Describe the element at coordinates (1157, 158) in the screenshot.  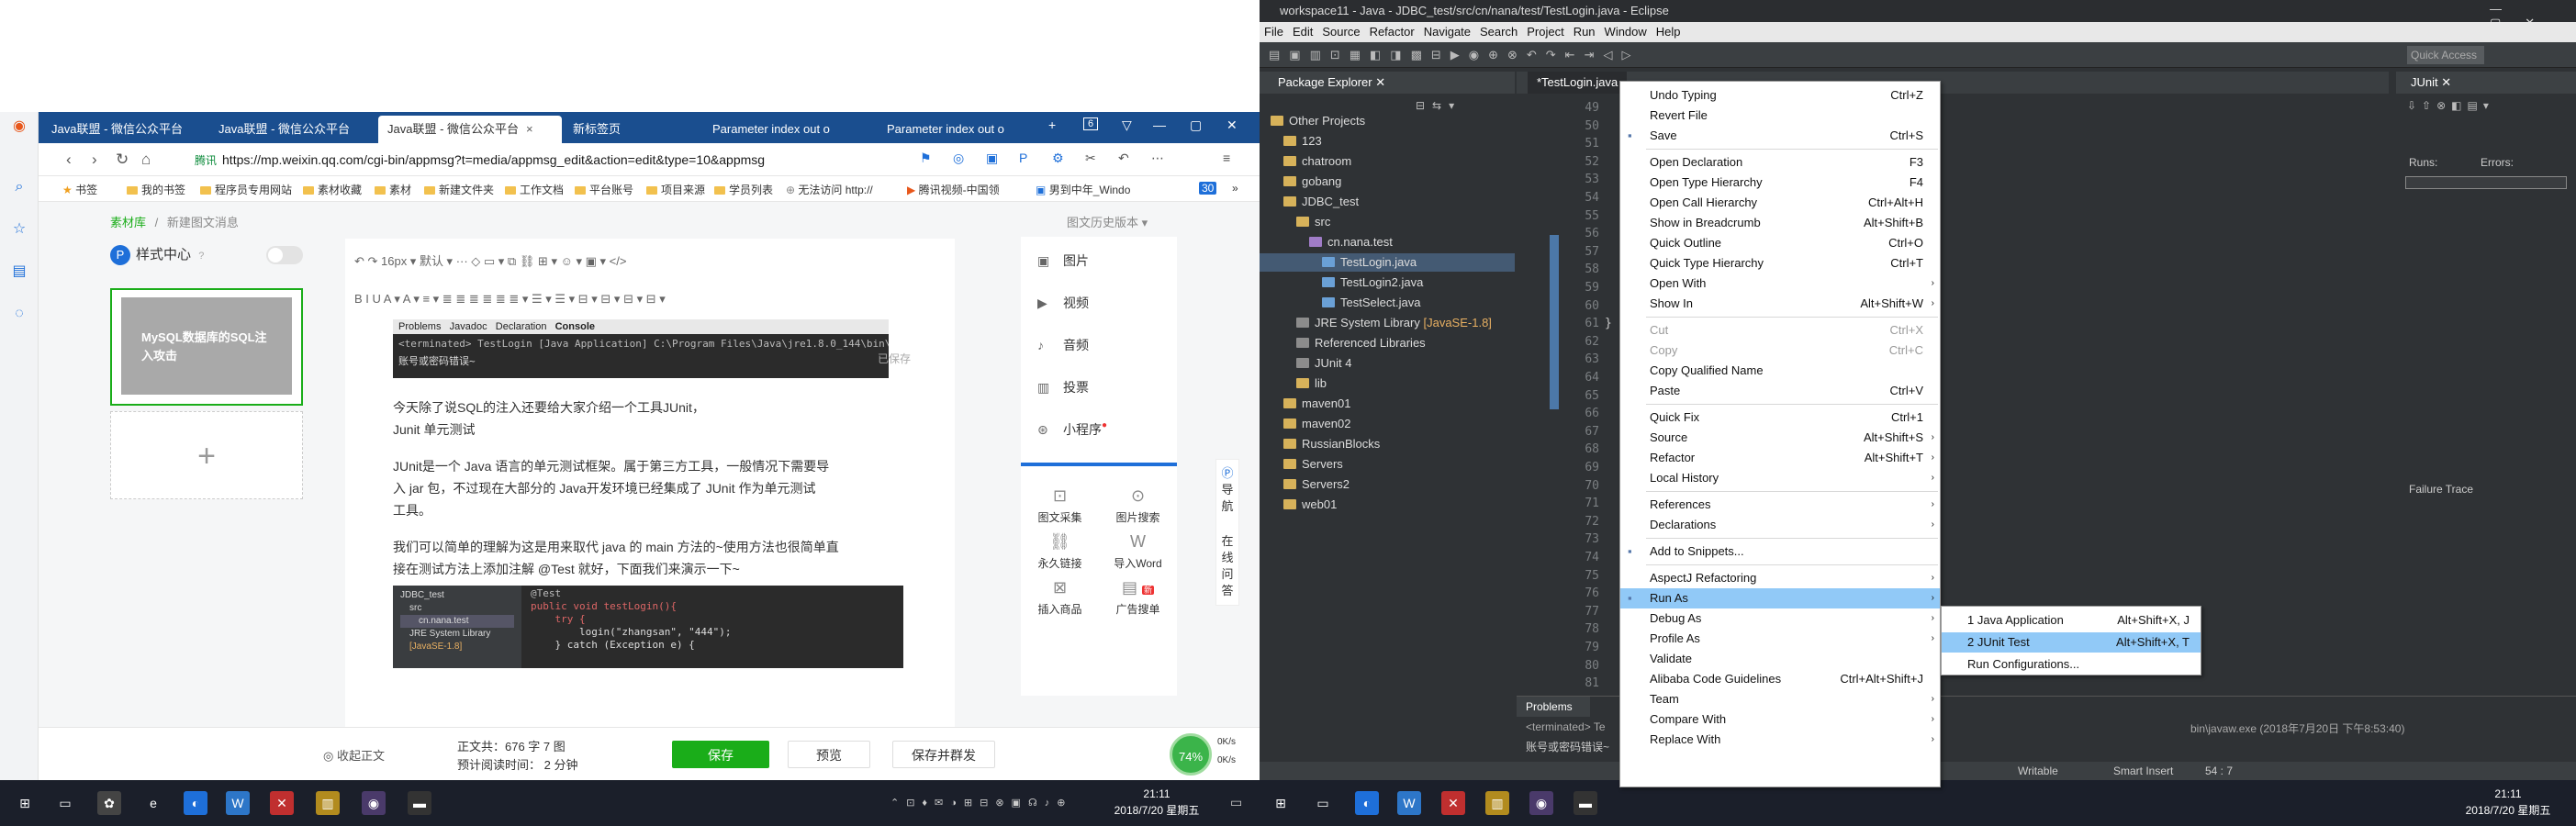
I see `more-icon: ⋯` at that location.